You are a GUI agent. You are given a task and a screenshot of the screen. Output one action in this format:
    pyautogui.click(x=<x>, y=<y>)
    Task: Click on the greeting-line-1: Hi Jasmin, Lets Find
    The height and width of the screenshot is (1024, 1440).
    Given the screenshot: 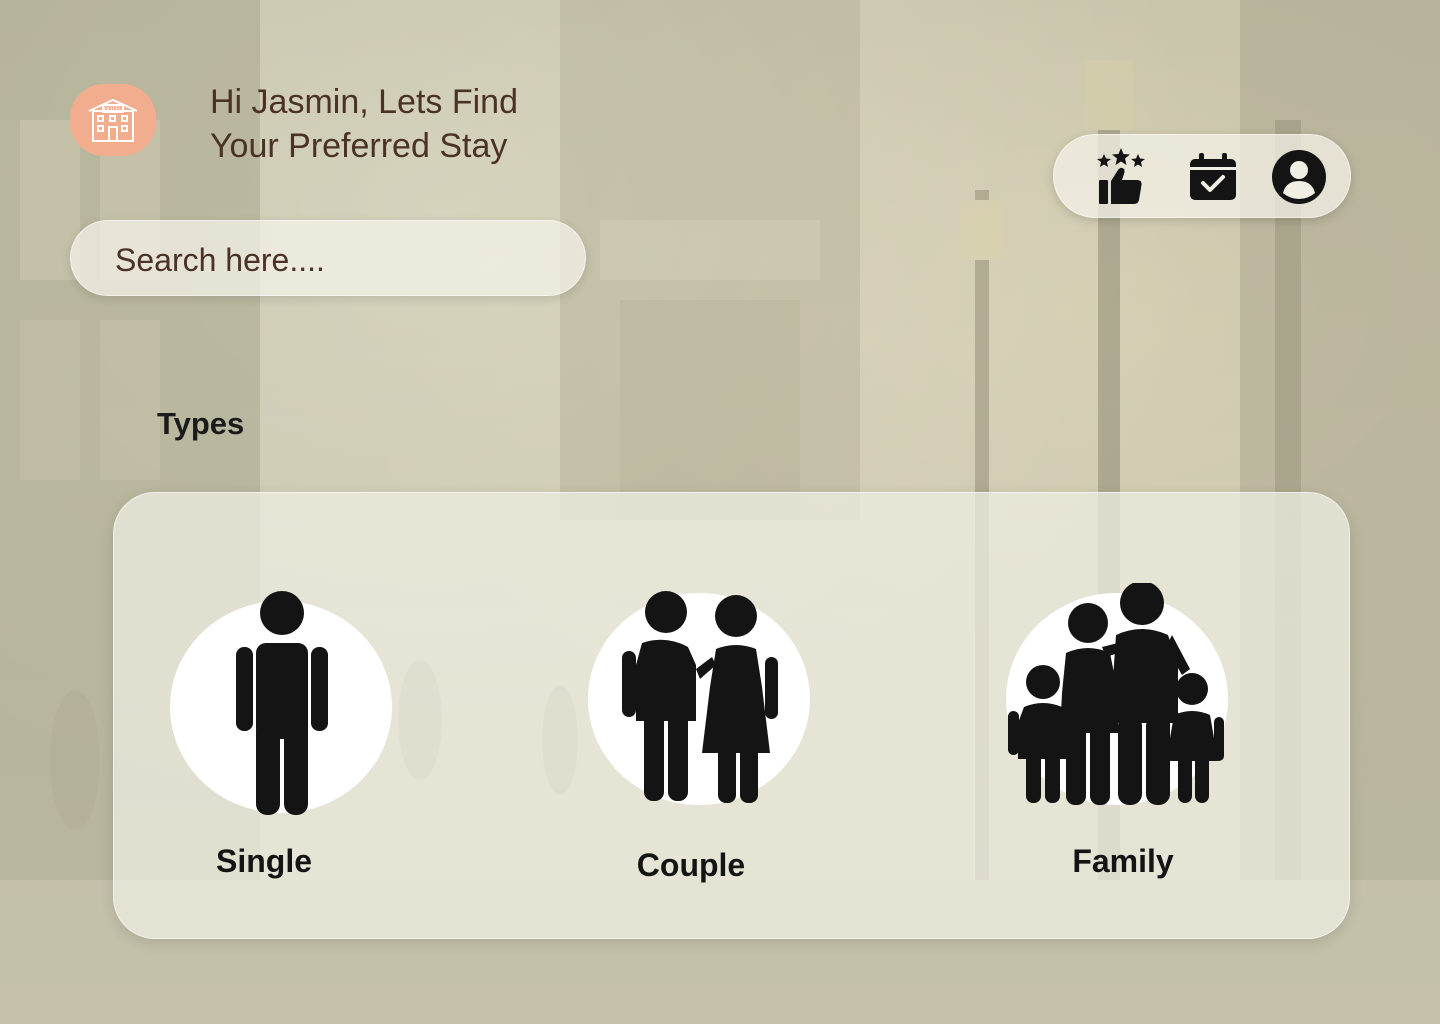 What is the action you would take?
    pyautogui.click(x=364, y=102)
    